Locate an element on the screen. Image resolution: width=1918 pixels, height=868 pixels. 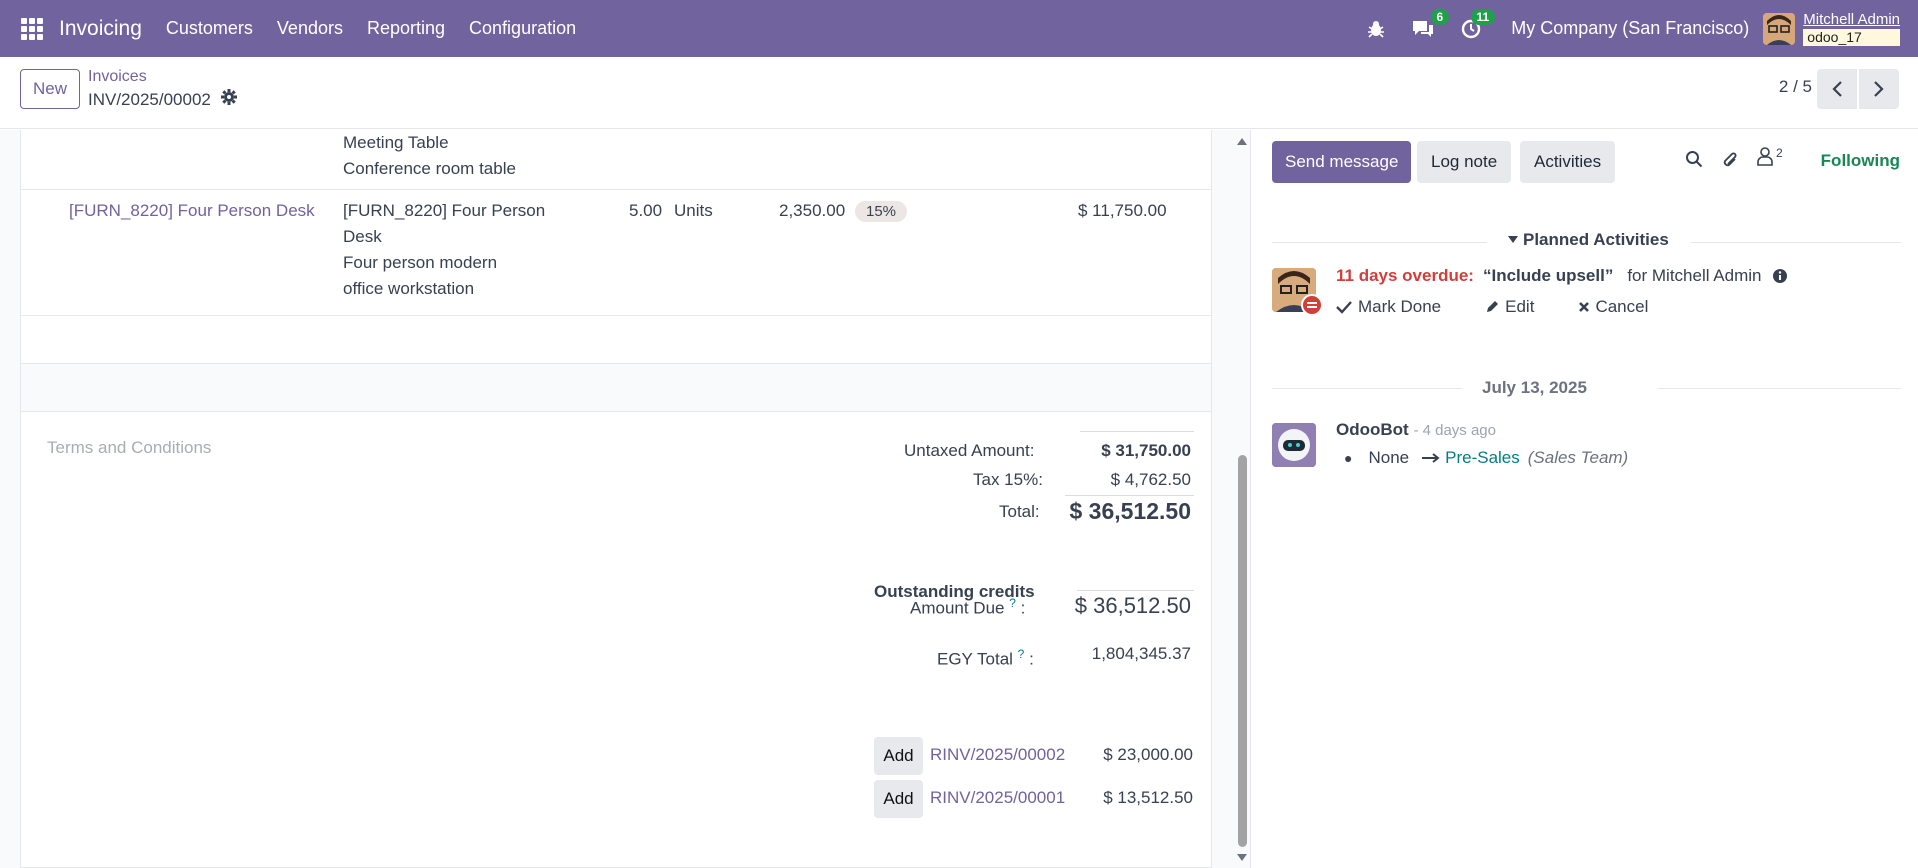
mark-done-label: Mark Done is located at coordinates (1400, 306).